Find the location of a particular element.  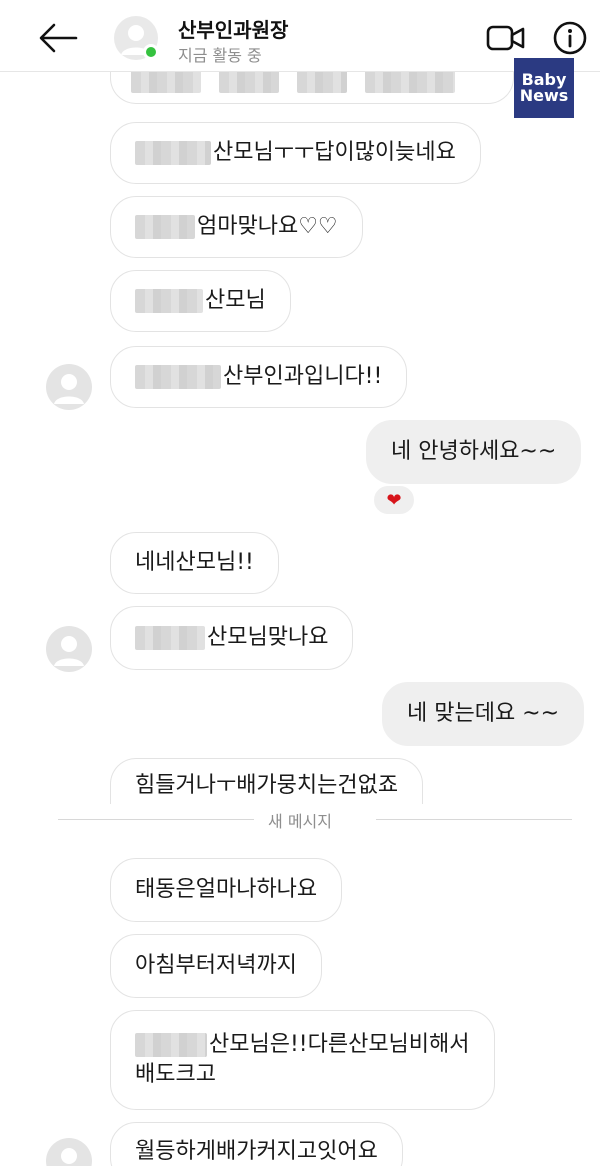

info-button is located at coordinates (570, 38).